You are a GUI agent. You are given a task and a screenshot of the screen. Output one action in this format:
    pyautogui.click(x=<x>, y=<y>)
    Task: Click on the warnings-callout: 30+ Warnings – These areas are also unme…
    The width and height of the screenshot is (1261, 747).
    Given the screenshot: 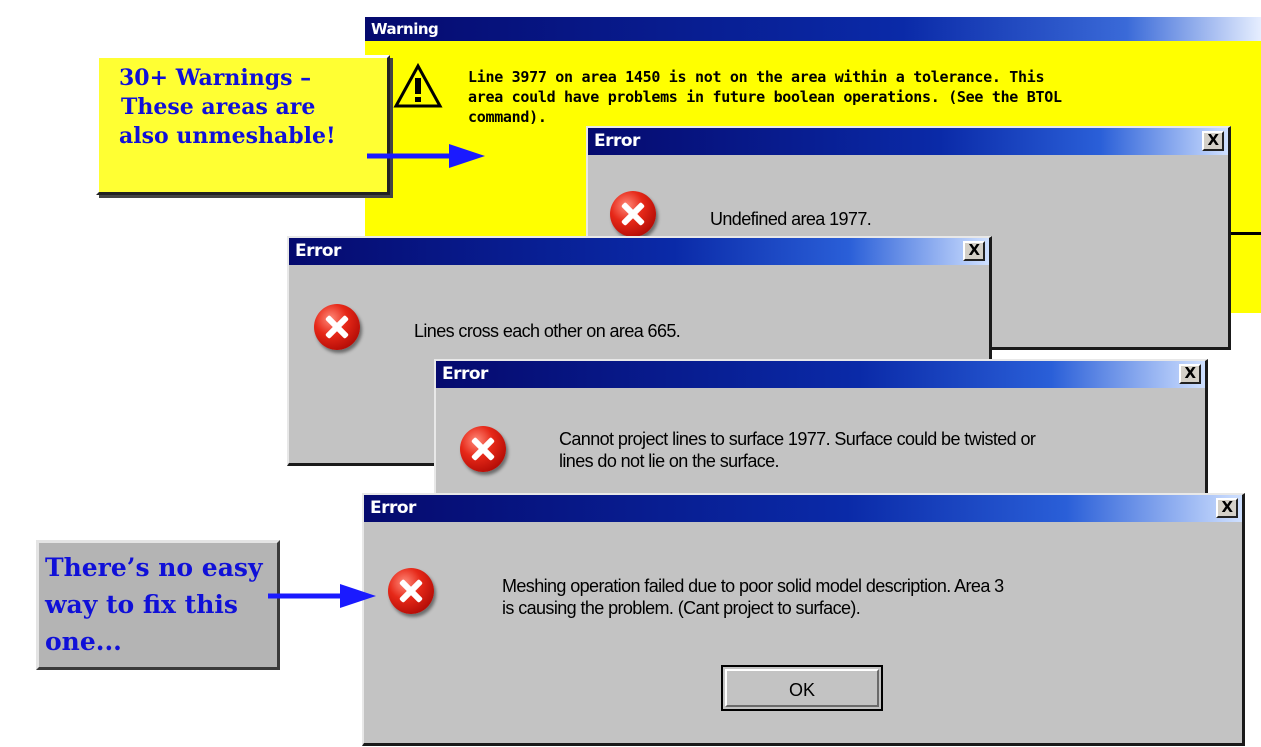 What is the action you would take?
    pyautogui.click(x=243, y=125)
    